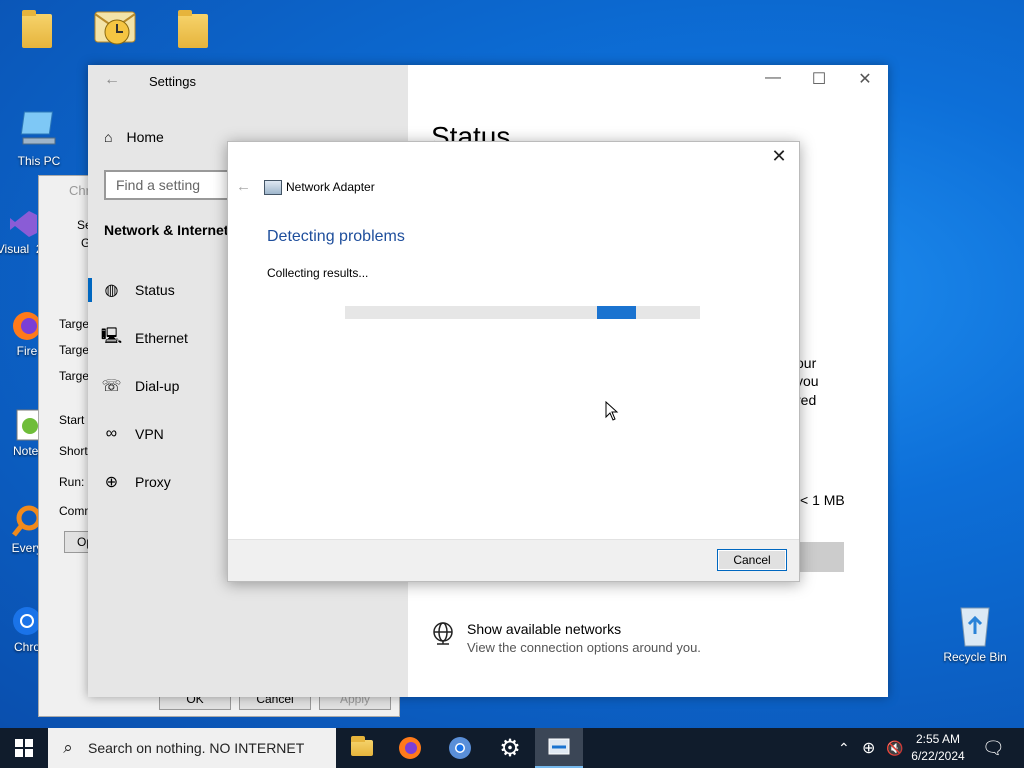 The width and height of the screenshot is (1024, 768). Describe the element at coordinates (39, 161) in the screenshot. I see `desktop-icon-label: This PC` at that location.